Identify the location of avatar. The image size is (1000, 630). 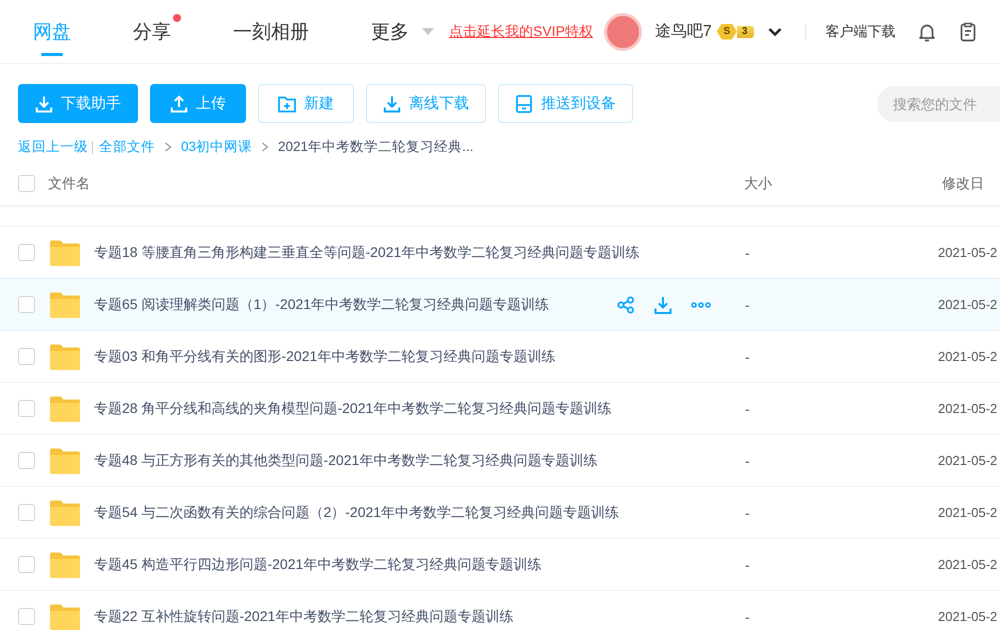
(623, 31).